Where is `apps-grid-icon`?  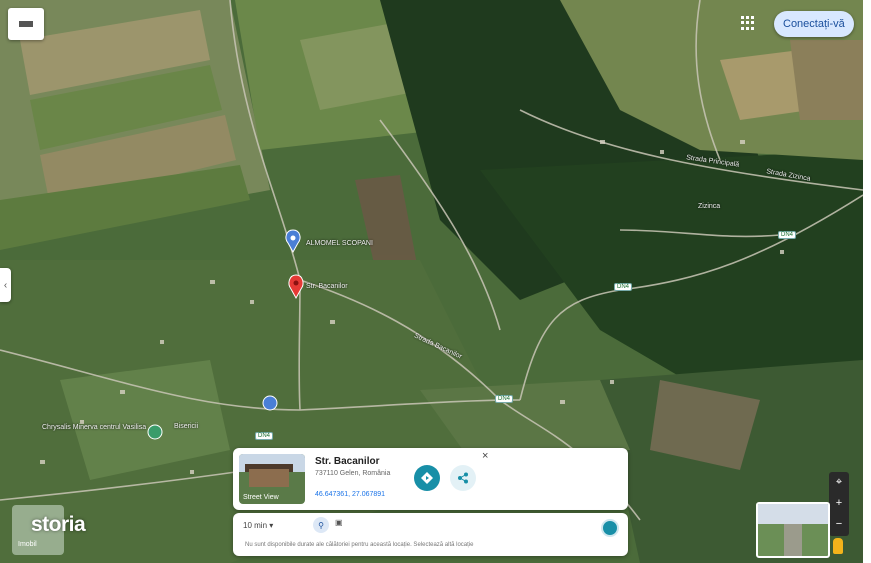
apps-grid-icon is located at coordinates (748, 23).